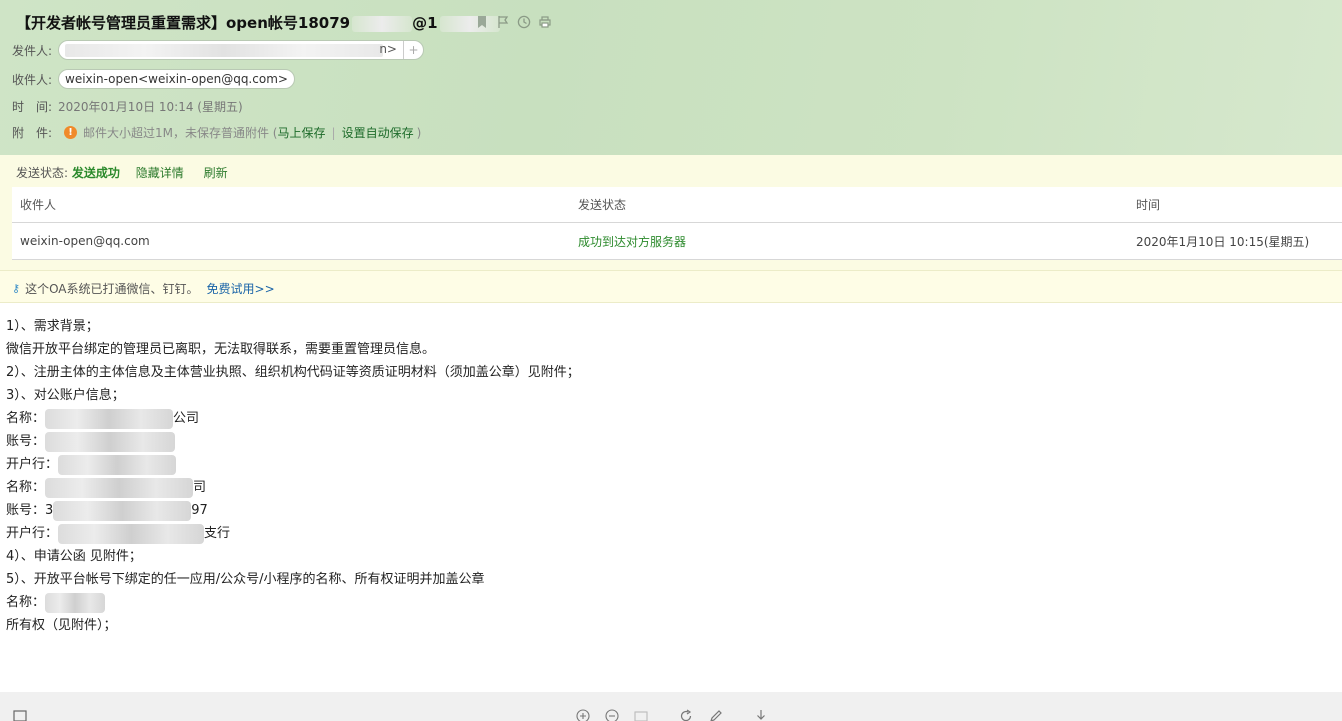  I want to click on recipient-pill: weixin-open<weixin-open@qq.com>, so click(176, 79).